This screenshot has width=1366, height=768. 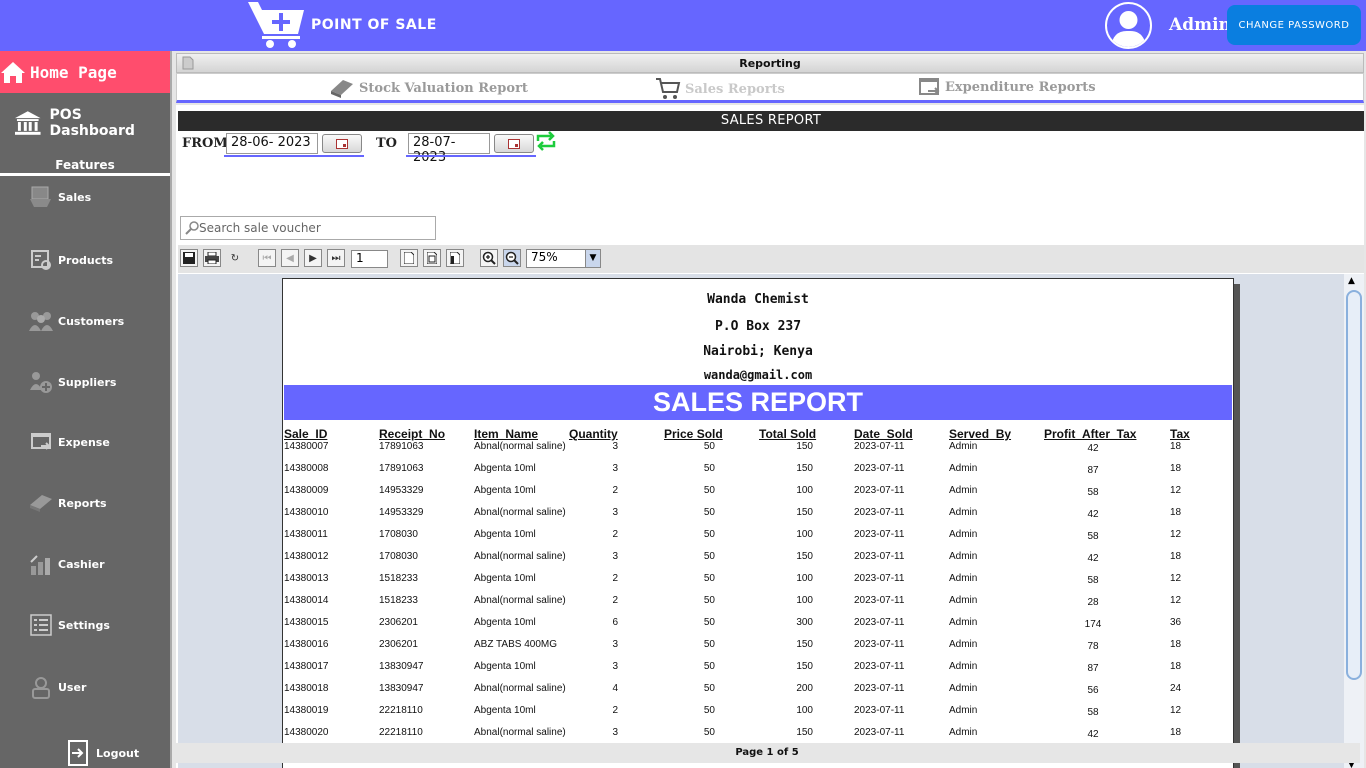 What do you see at coordinates (369, 259) in the screenshot?
I see `page-number-input: 1` at bounding box center [369, 259].